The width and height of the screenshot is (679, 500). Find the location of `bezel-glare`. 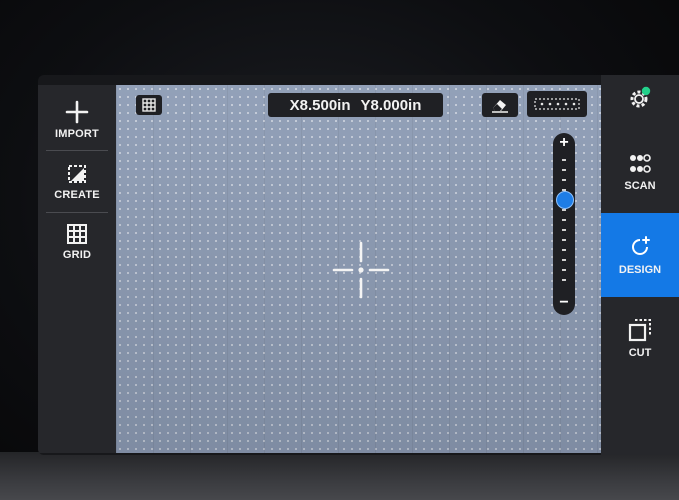

bezel-glare is located at coordinates (339, 476).